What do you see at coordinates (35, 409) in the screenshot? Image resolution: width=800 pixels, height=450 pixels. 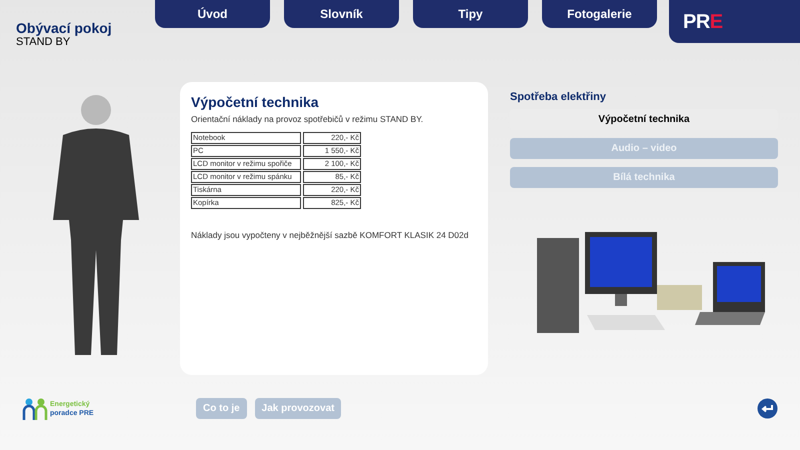 I see `people-logo-icon` at bounding box center [35, 409].